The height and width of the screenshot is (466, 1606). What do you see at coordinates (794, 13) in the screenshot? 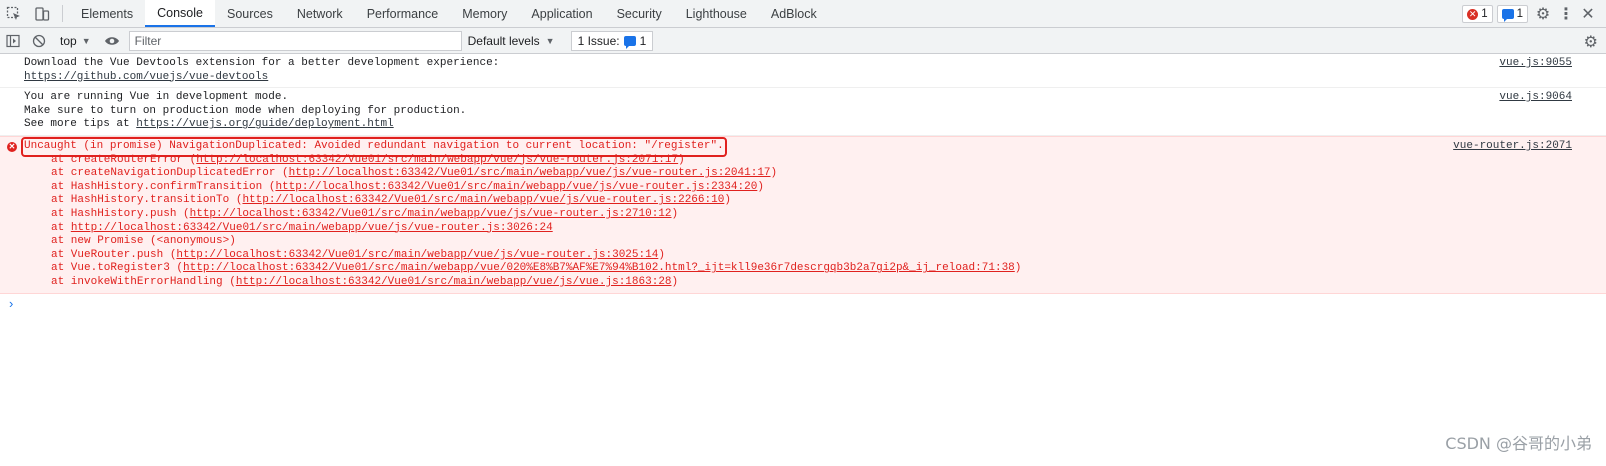
I see `tab-adblock: AdBlock` at bounding box center [794, 13].